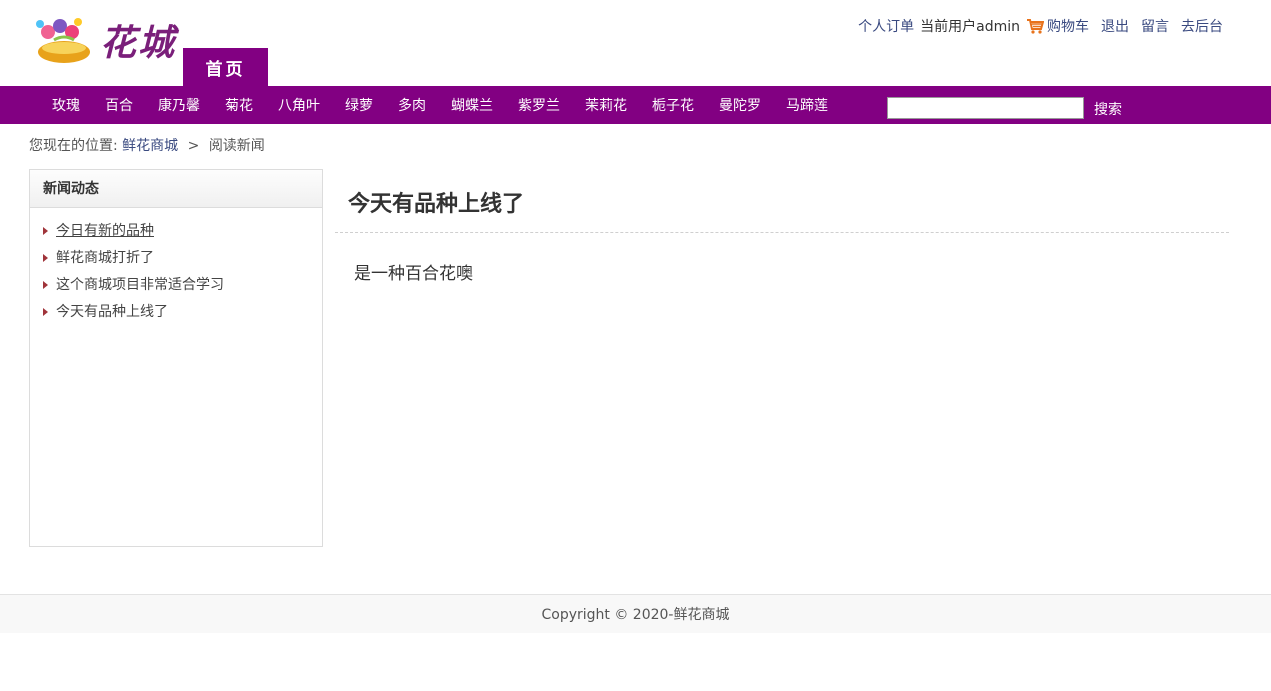  What do you see at coordinates (606, 105) in the screenshot?
I see `nav-item-jasmine: 茉莉花` at bounding box center [606, 105].